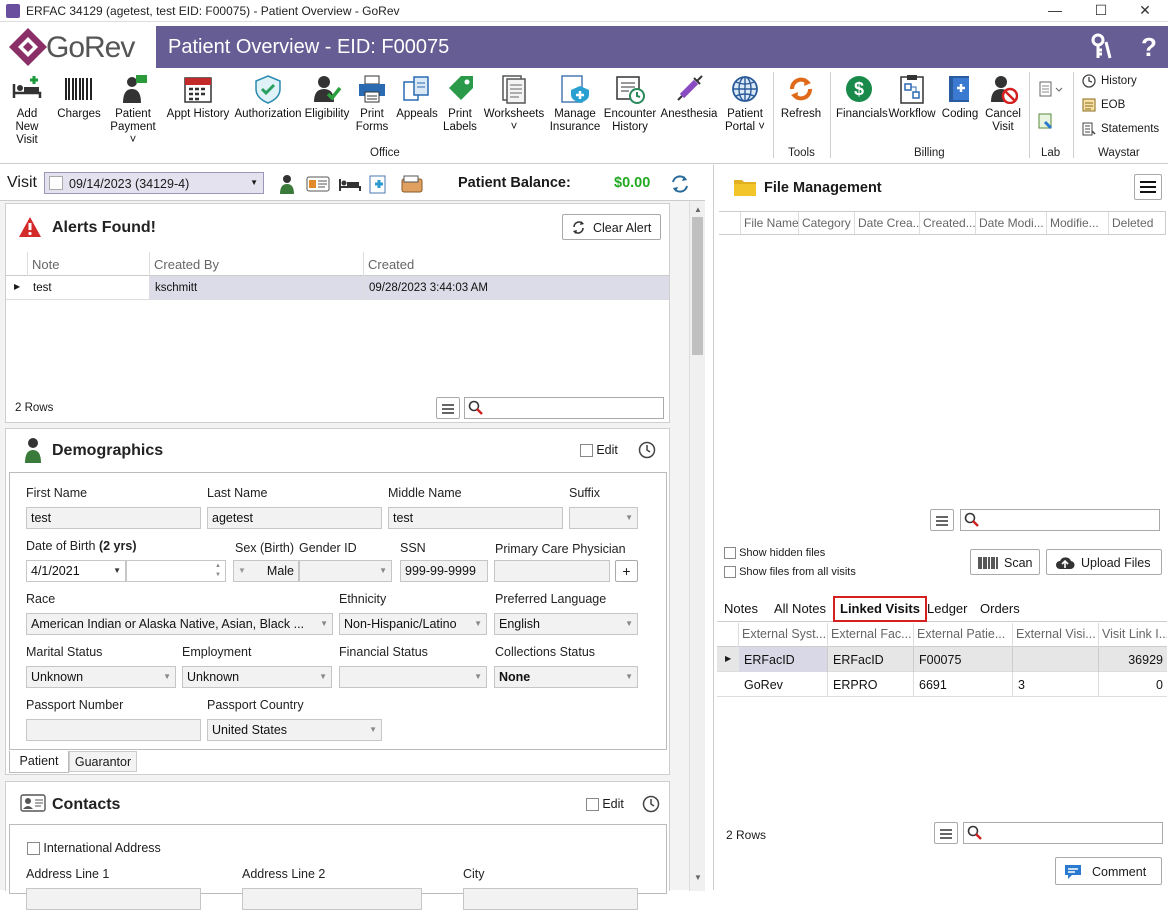  I want to click on ribbon-button-printer: Print Forms, so click(372, 104).